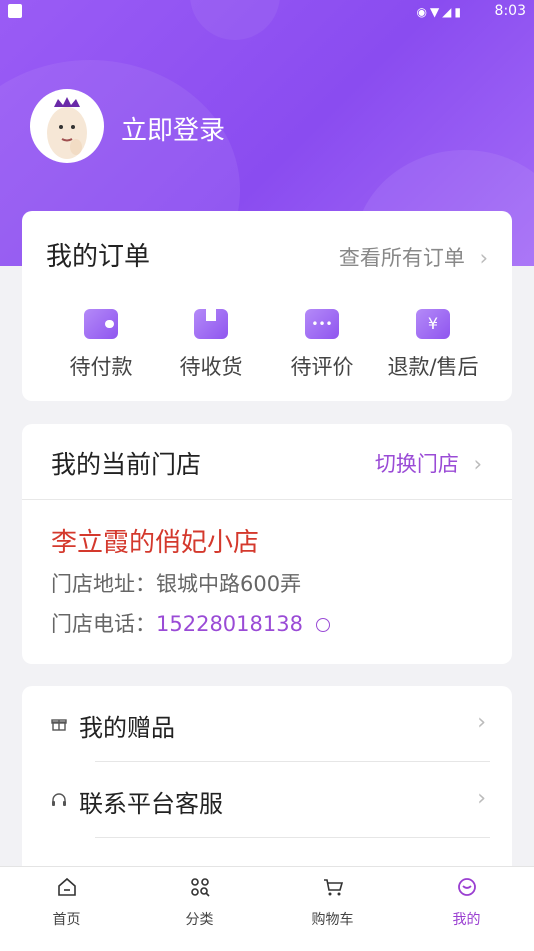  What do you see at coordinates (66, 886) in the screenshot?
I see `home-icon` at bounding box center [66, 886].